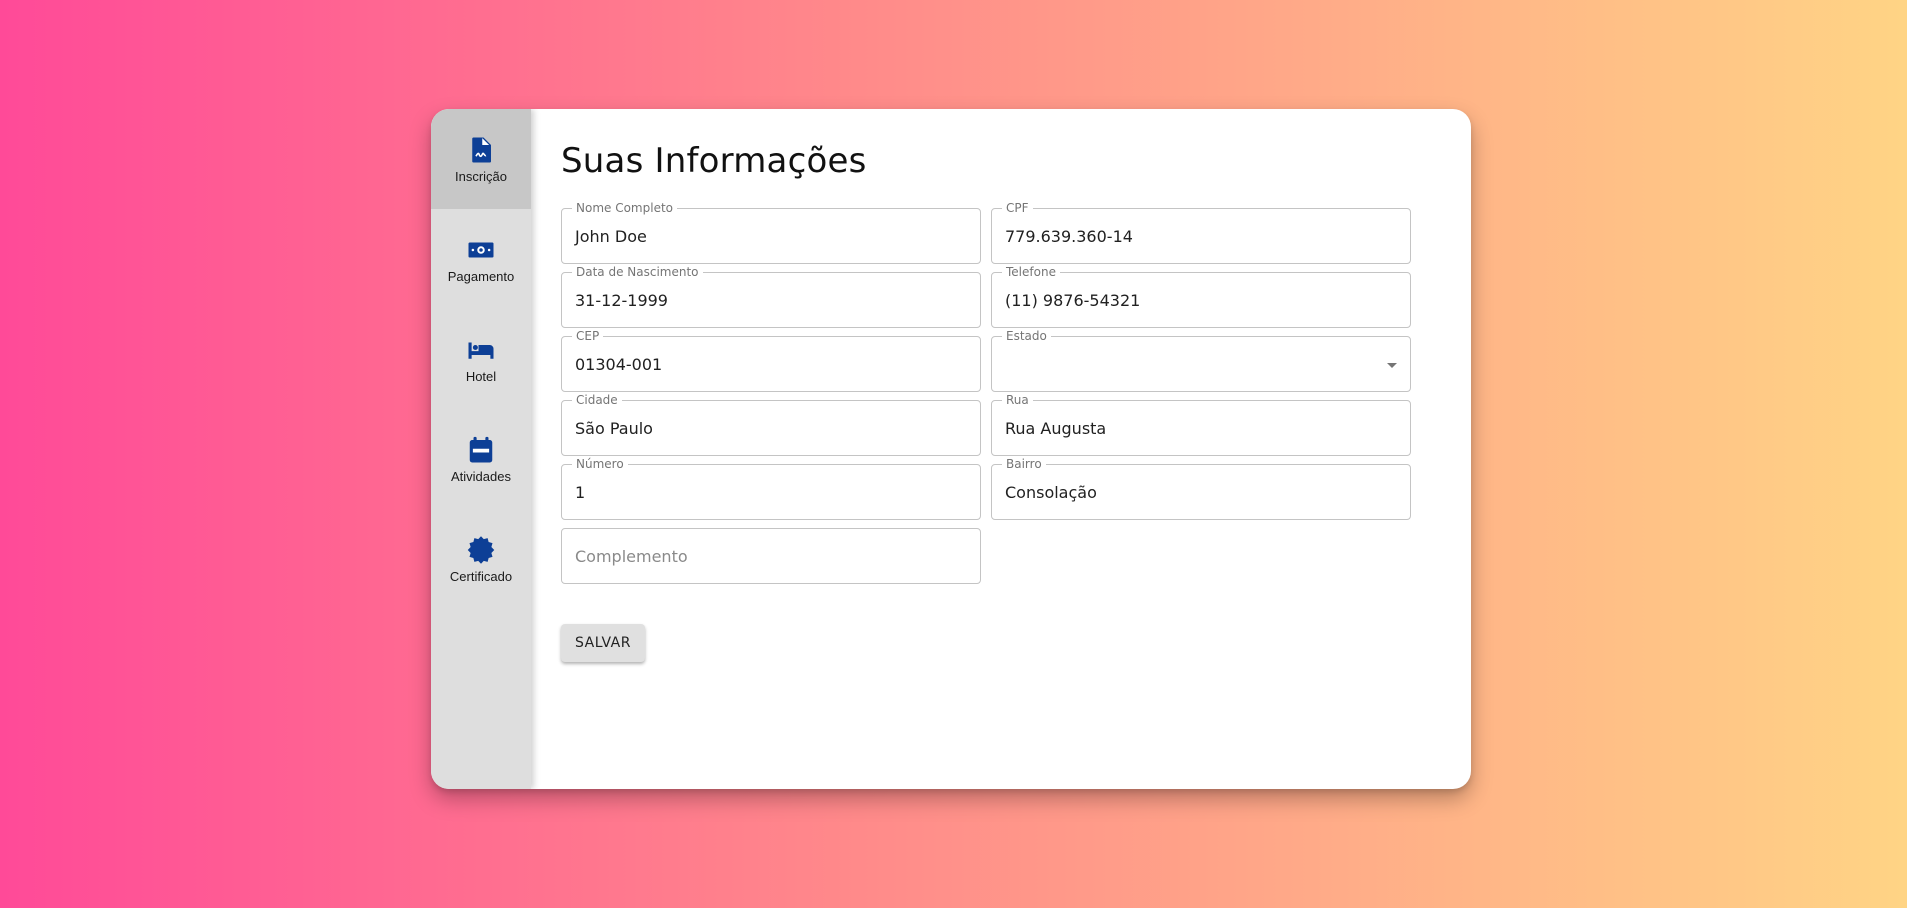 This screenshot has width=1907, height=908. Describe the element at coordinates (481, 176) in the screenshot. I see `sidebar-item-label: Inscrição` at that location.